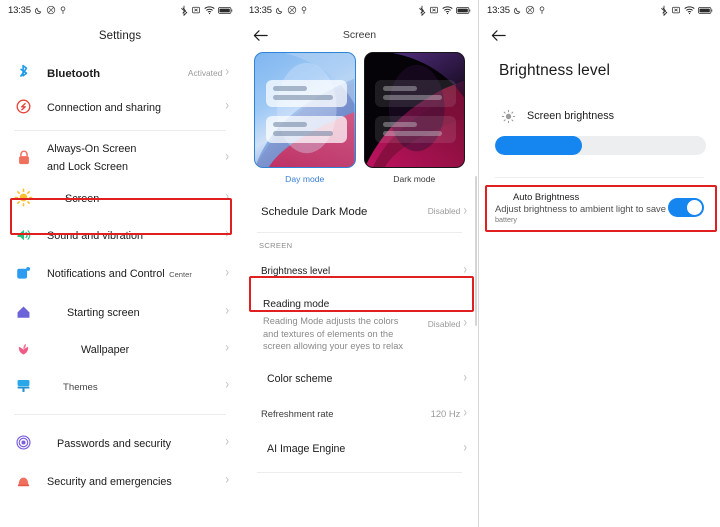 This screenshot has height=527, width=720. What do you see at coordinates (120, 72) in the screenshot?
I see `sidebar-item-bluetooth: Bluetooth Activated ›` at bounding box center [120, 72].